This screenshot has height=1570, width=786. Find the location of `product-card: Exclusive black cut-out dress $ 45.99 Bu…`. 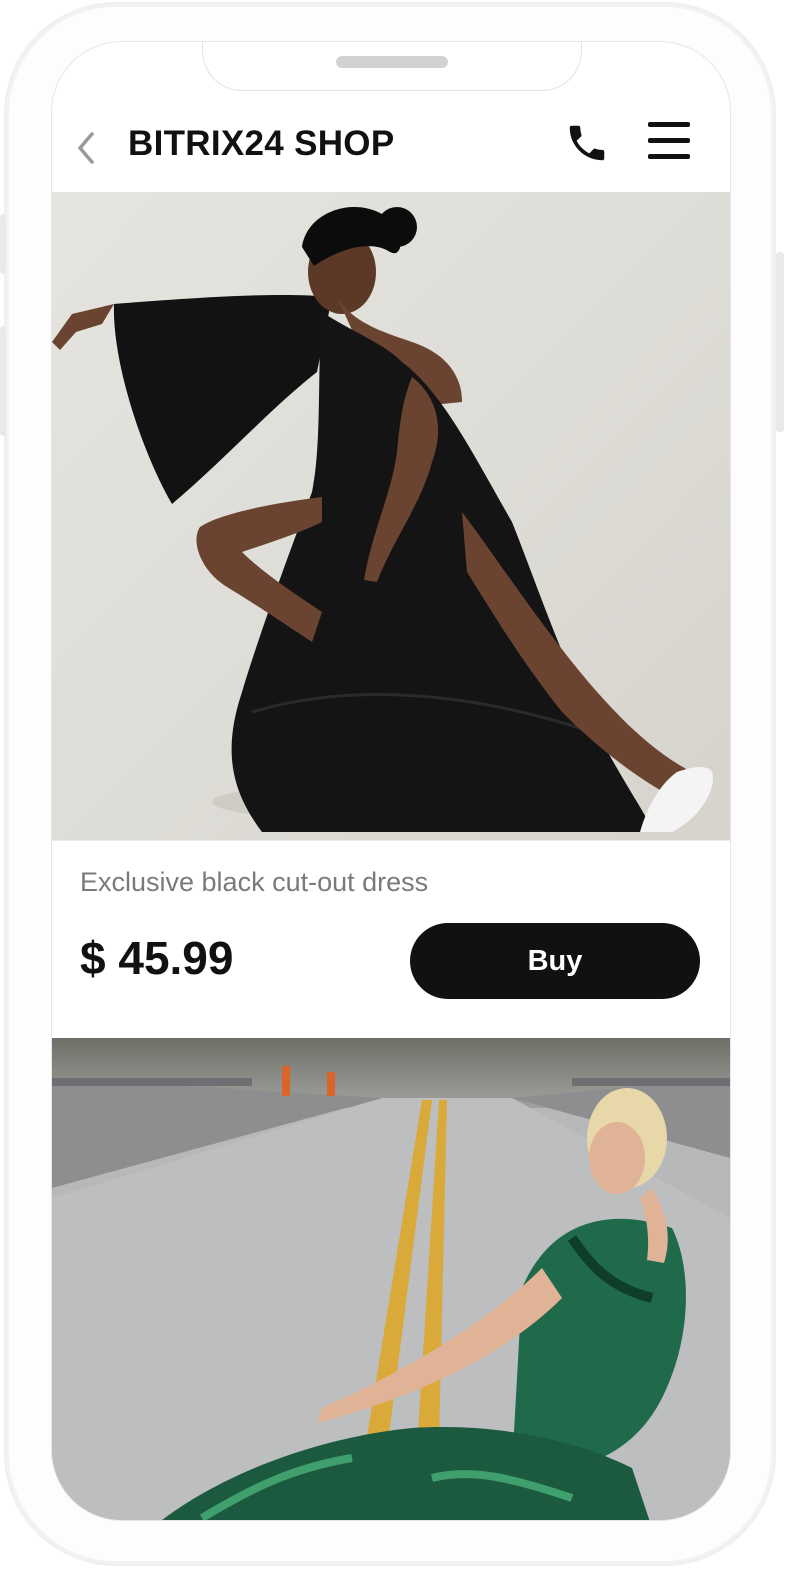

product-card: Exclusive black cut-out dress $ 45.99 Bu… is located at coordinates (391, 939).